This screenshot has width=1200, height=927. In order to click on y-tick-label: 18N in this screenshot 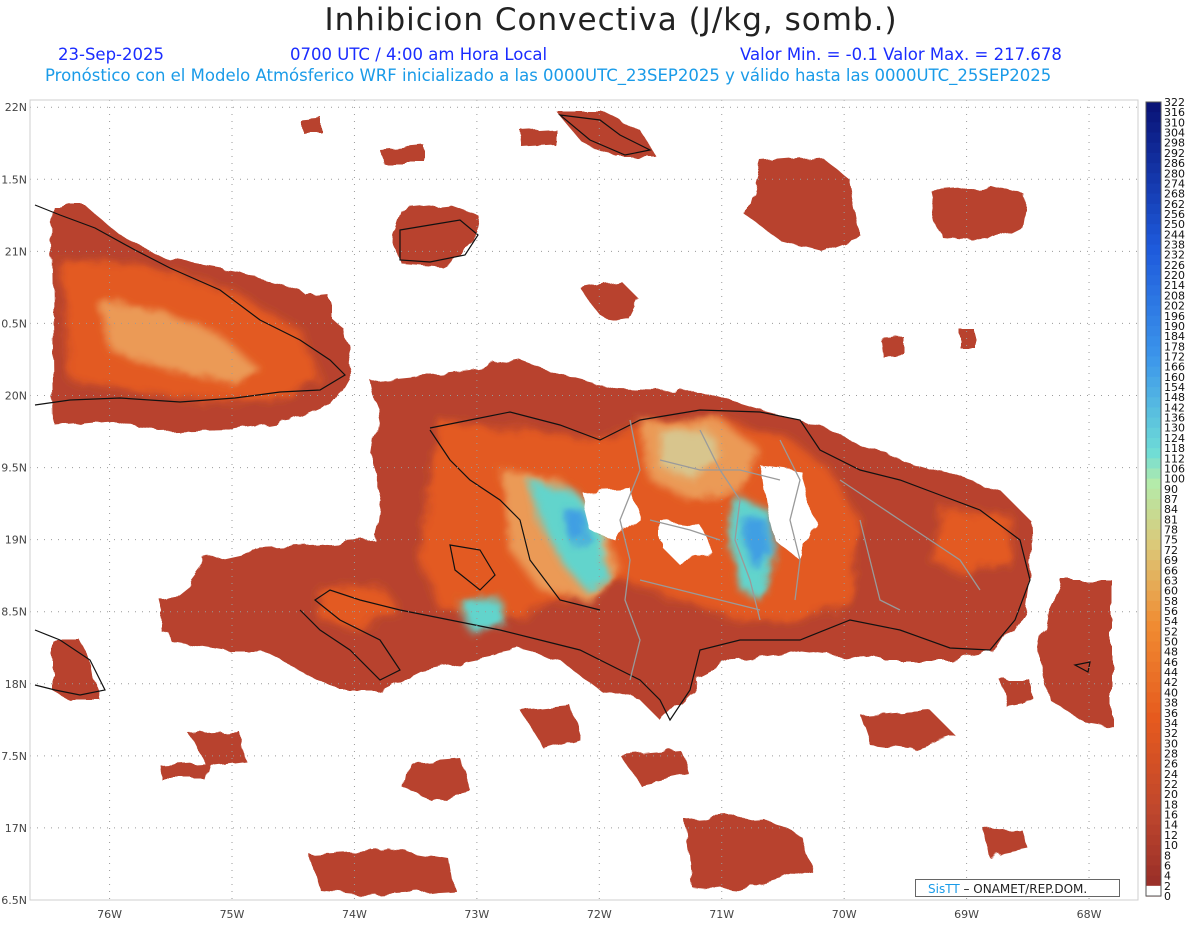, I will do `click(16, 684)`.